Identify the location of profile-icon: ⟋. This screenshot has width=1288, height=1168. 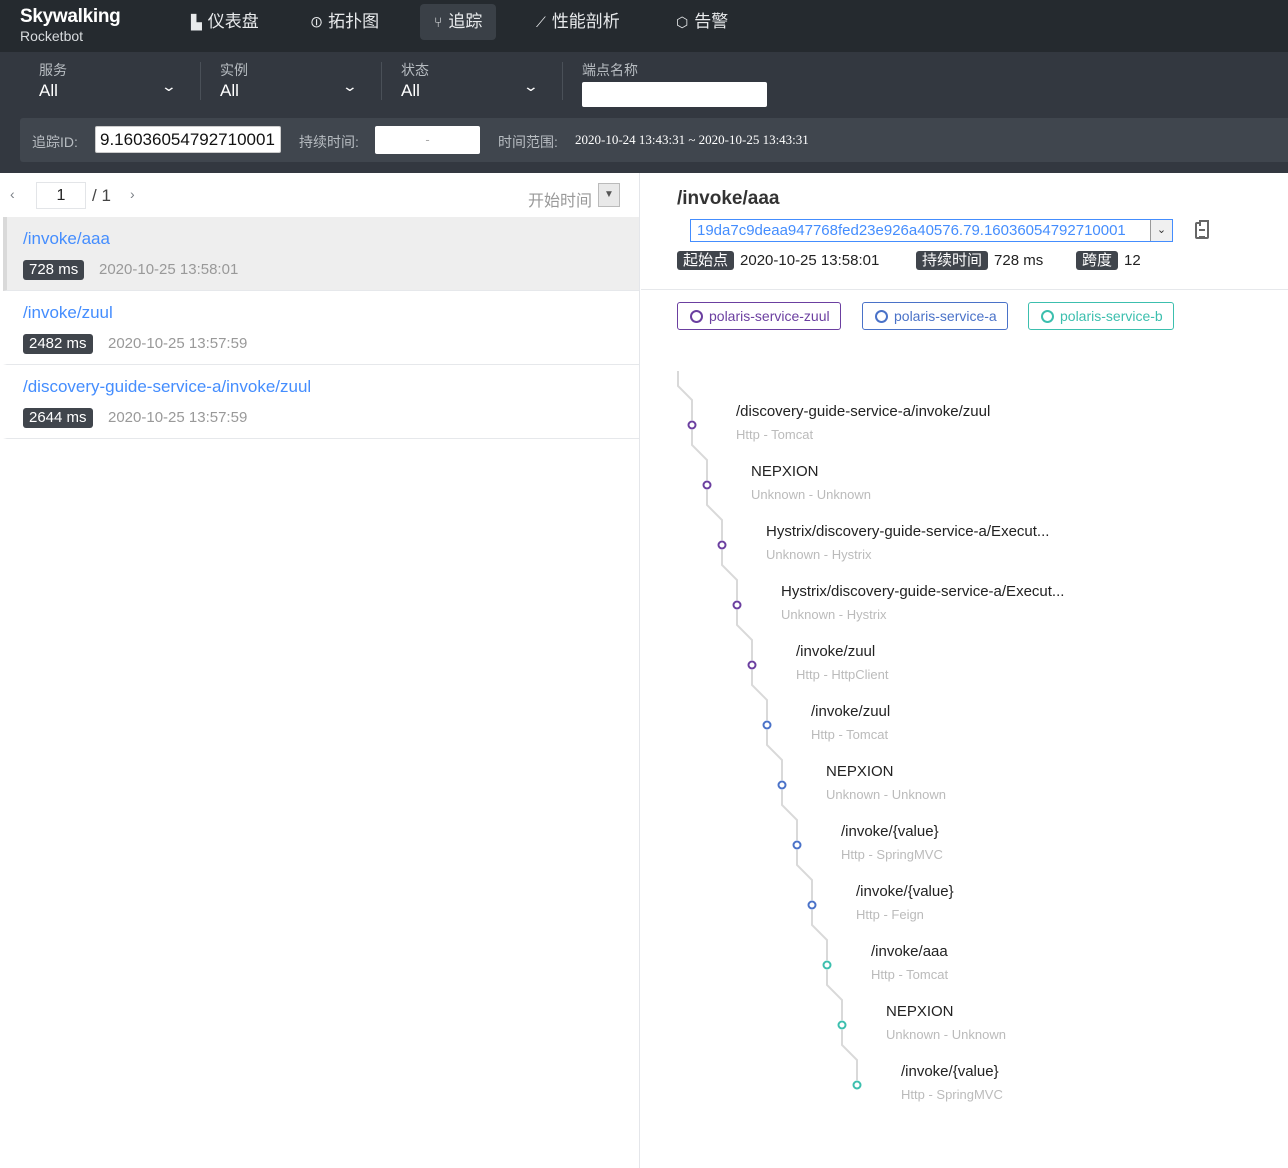
(541, 22).